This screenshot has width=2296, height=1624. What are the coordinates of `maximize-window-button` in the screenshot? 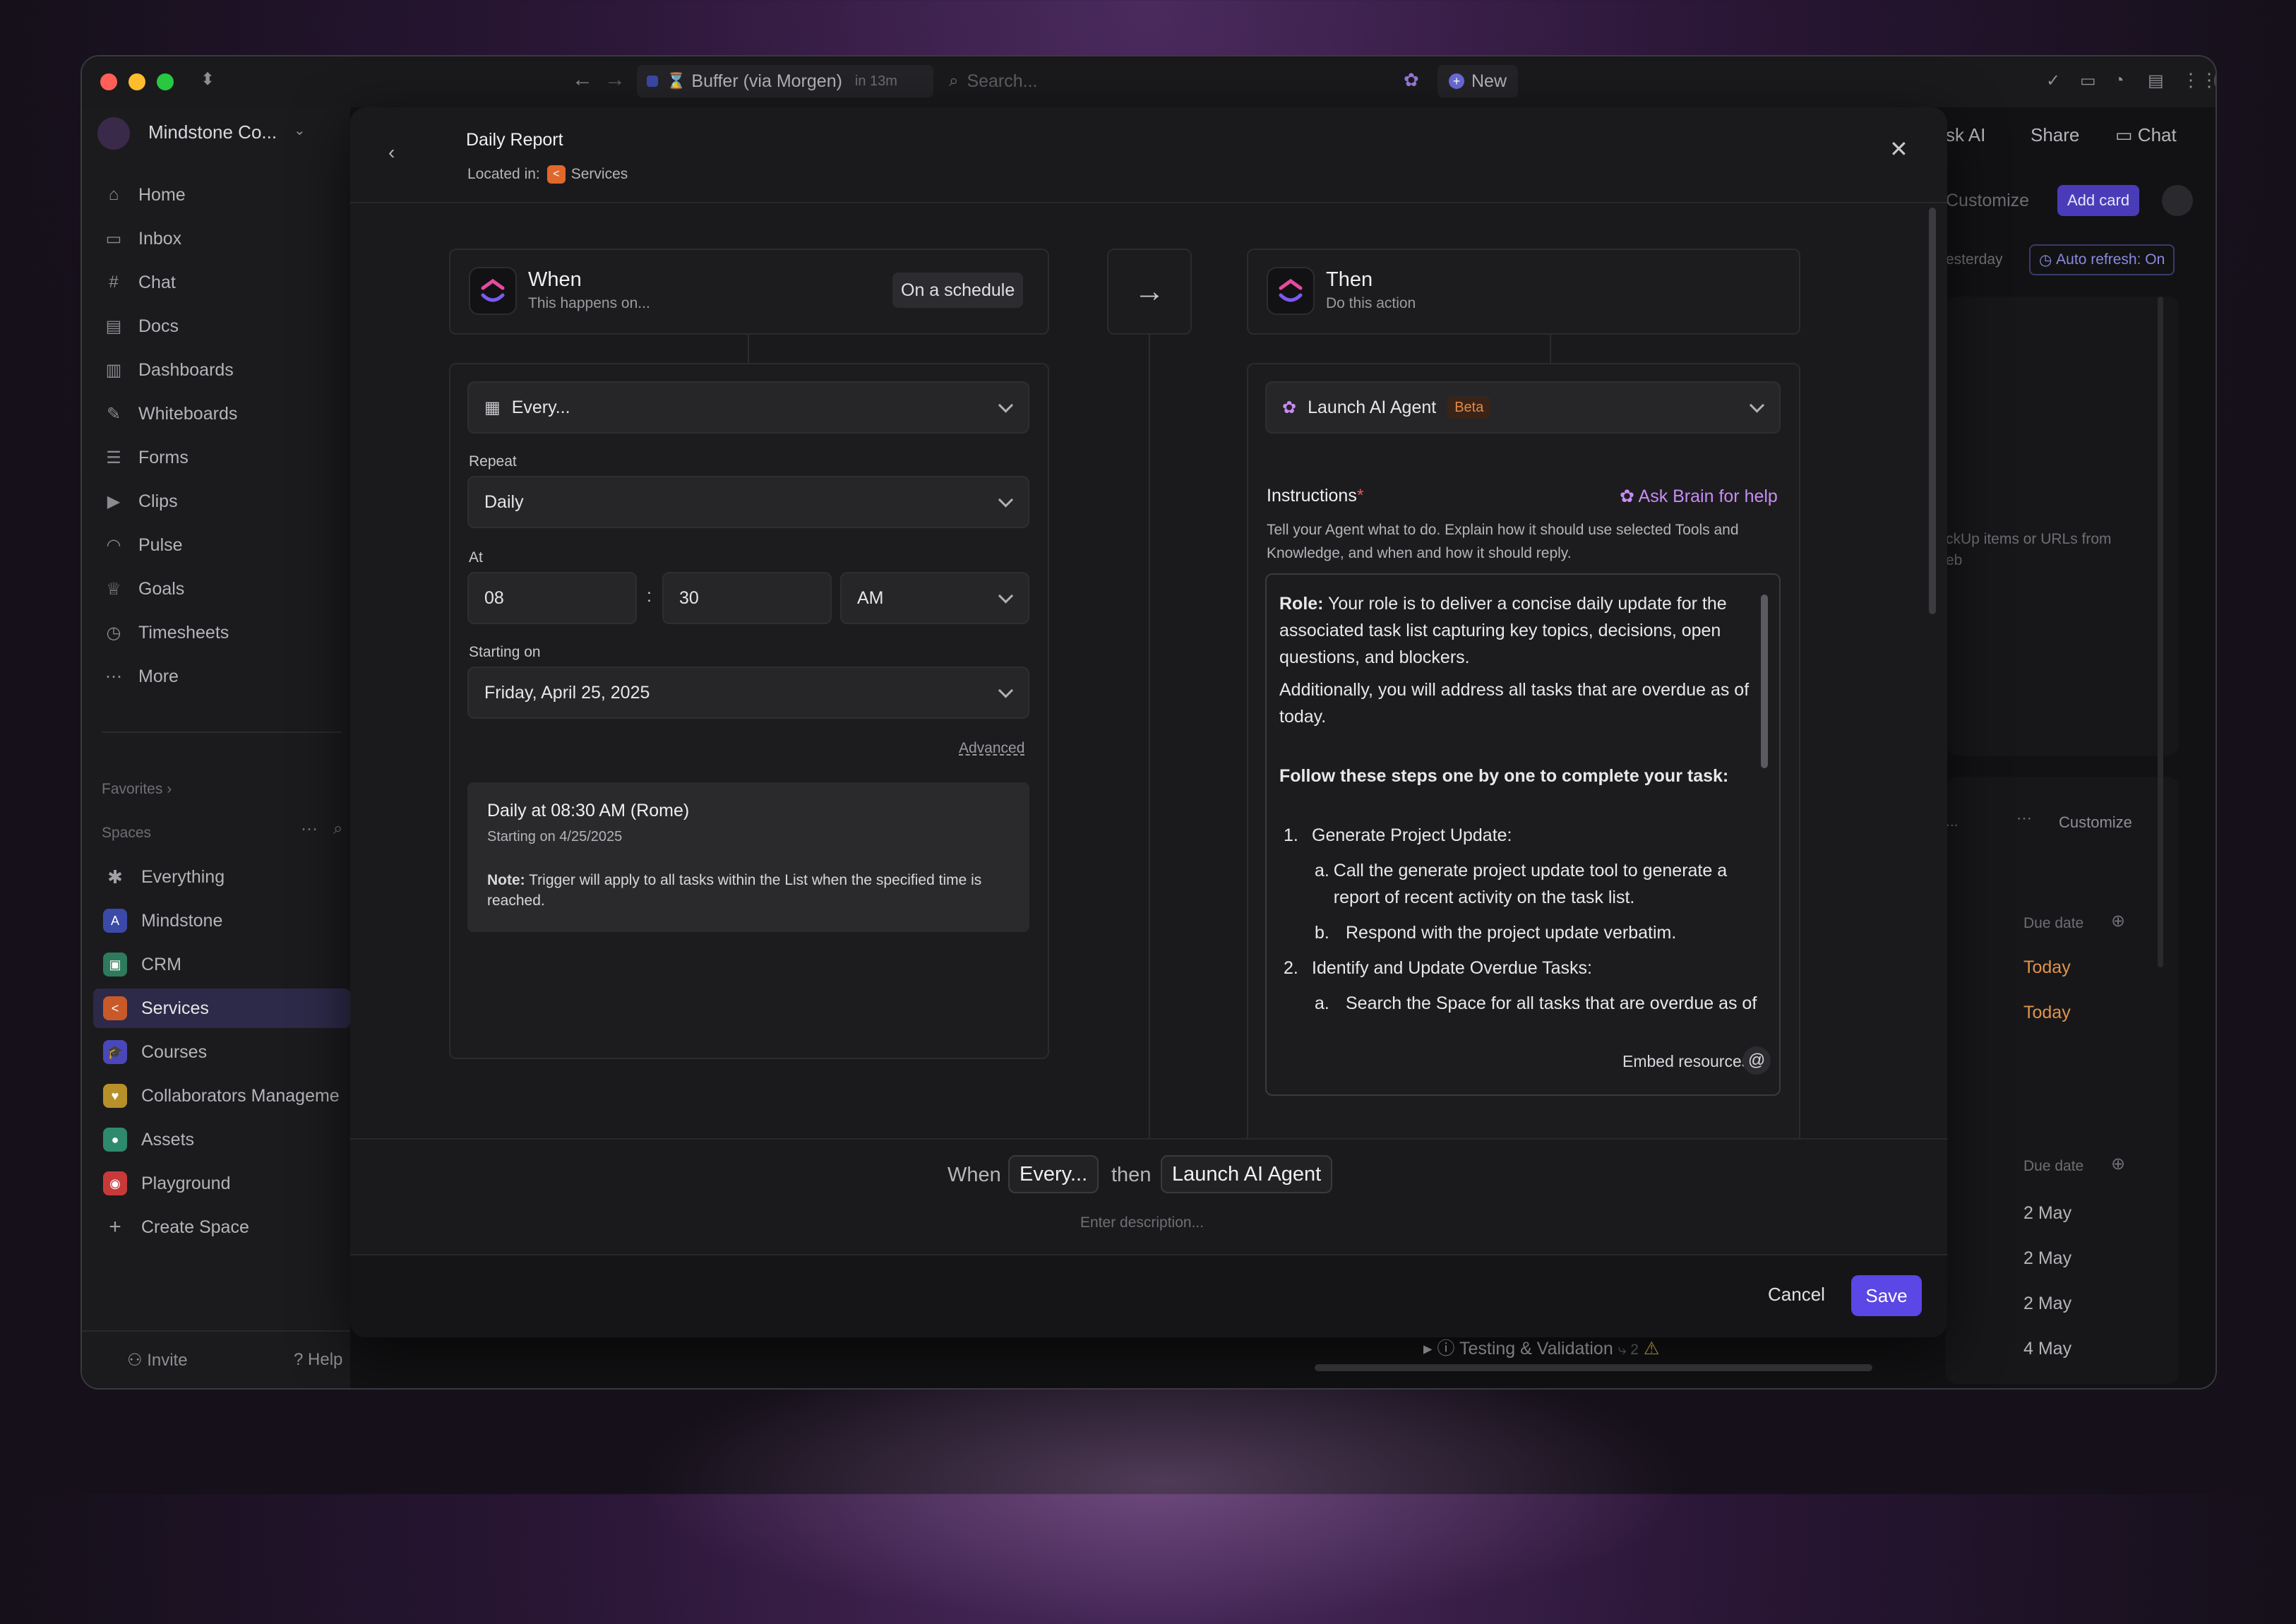 It's located at (165, 81).